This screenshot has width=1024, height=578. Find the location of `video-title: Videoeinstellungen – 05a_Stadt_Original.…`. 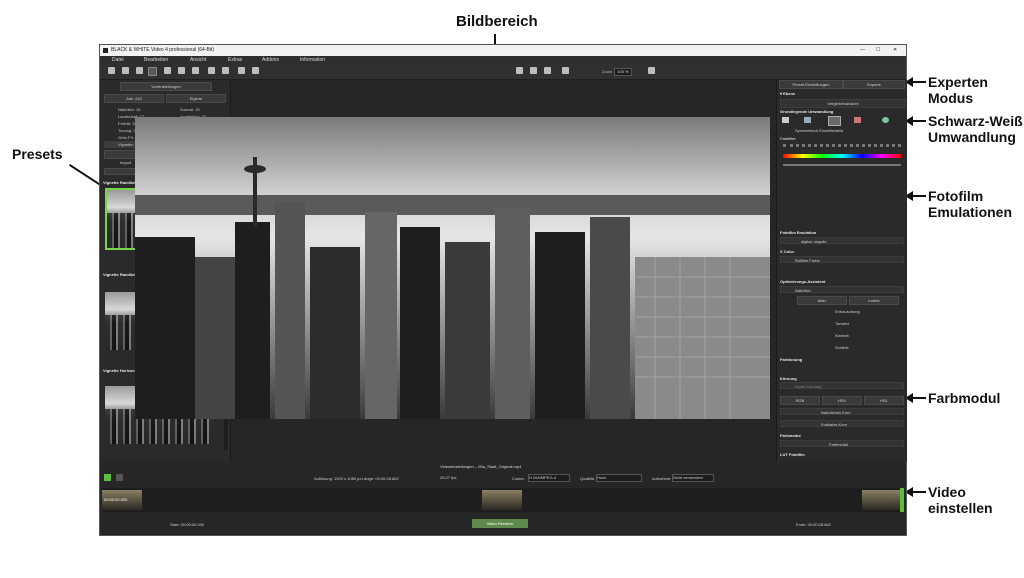

video-title: Videoeinstellungen – 05a_Stadt_Original.… is located at coordinates (481, 466).